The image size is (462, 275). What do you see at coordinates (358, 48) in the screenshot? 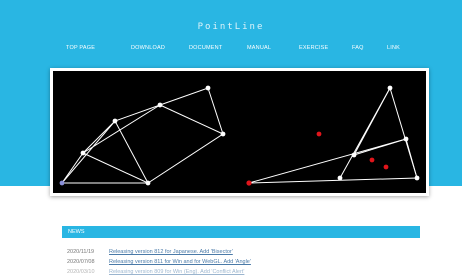
I see `nav-faq: FAQ` at bounding box center [358, 48].